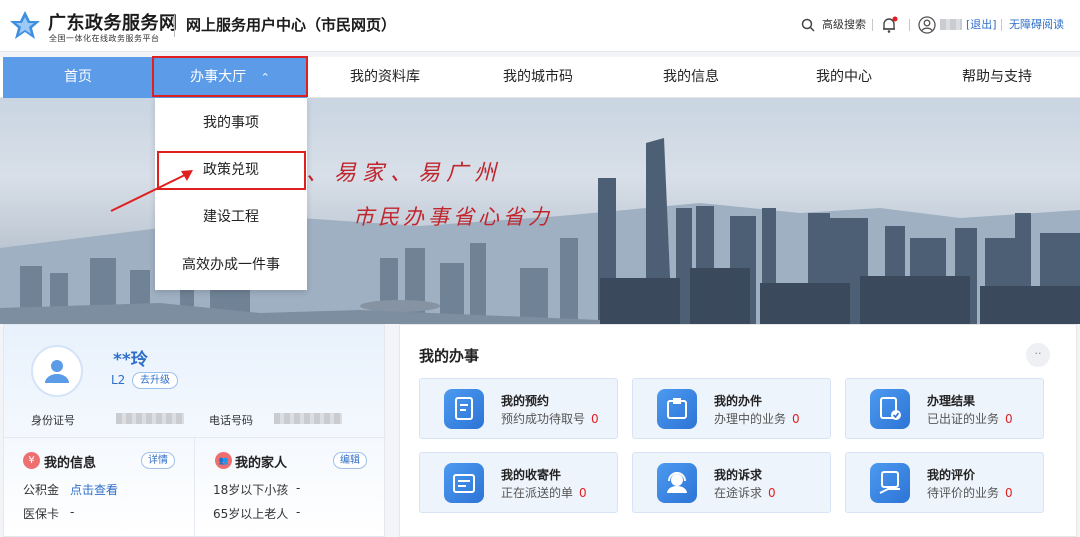 The image size is (1080, 537). I want to click on medical-card-label: 医保卡, so click(41, 514).